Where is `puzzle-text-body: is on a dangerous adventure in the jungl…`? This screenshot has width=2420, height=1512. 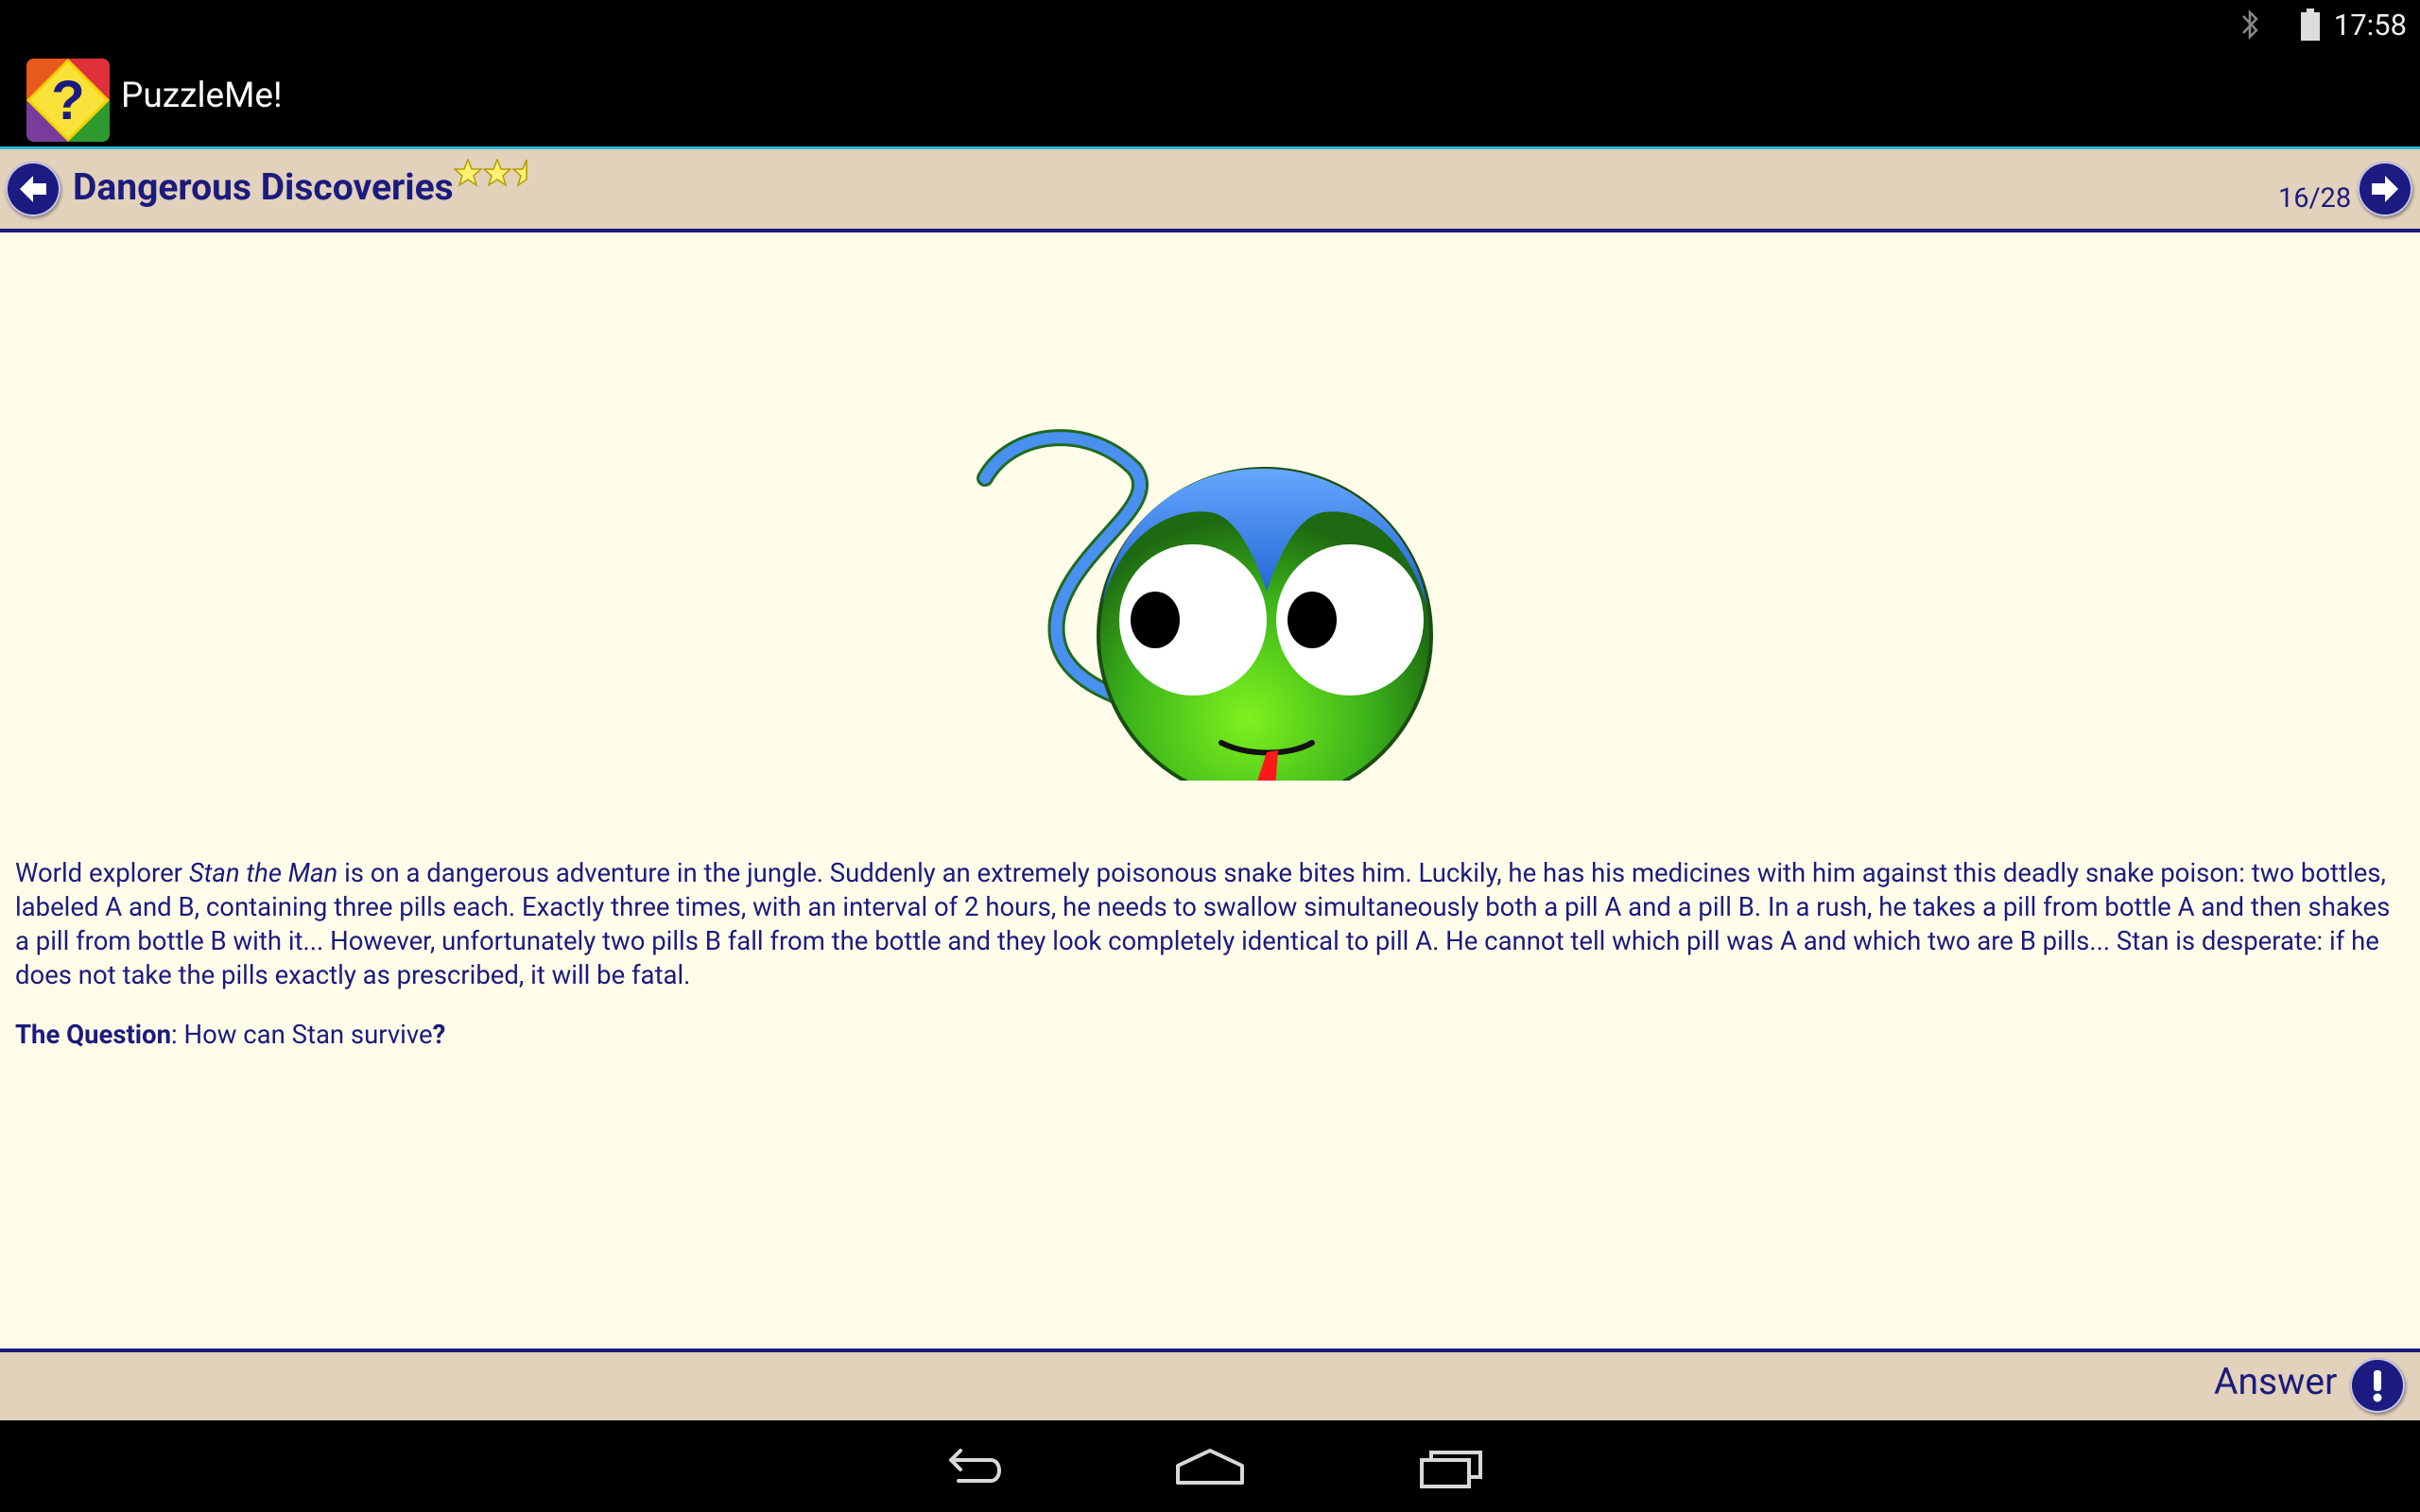 puzzle-text-body: is on a dangerous adventure in the jungl… is located at coordinates (1203, 923).